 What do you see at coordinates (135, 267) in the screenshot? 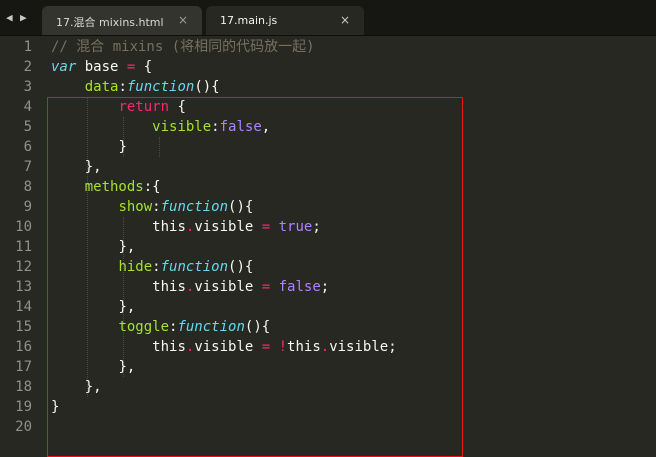
I see `property-token: hide` at bounding box center [135, 267].